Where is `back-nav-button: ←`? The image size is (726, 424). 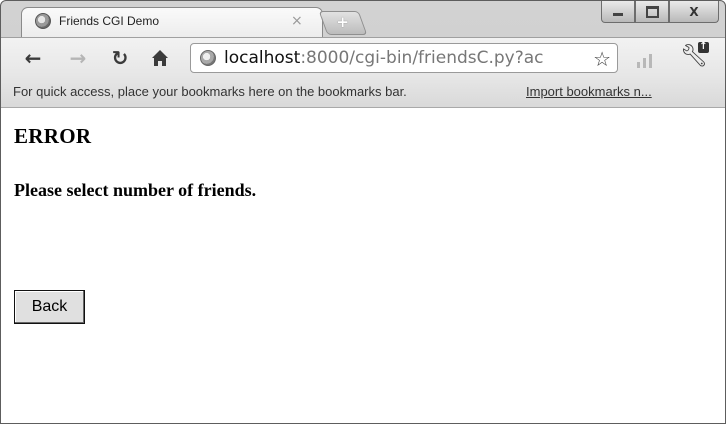 back-nav-button: ← is located at coordinates (33, 58).